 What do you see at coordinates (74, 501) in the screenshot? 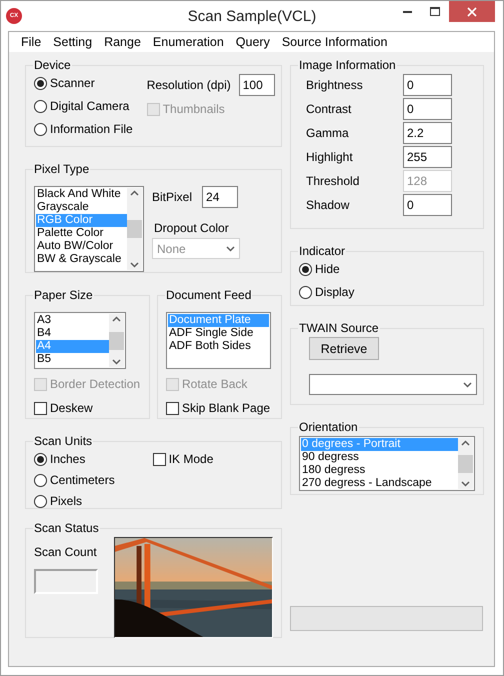
I see `radio-button: Pixels` at bounding box center [74, 501].